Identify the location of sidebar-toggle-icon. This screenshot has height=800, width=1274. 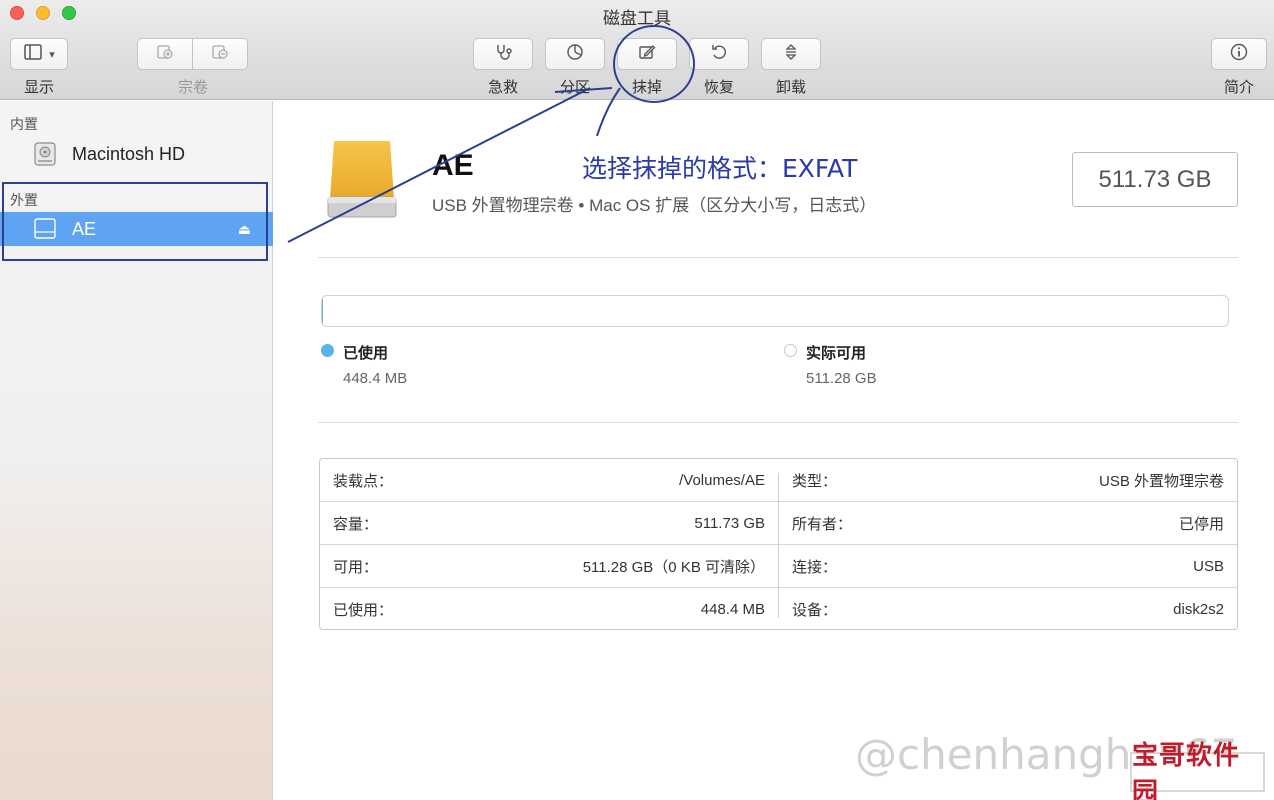
(33, 54).